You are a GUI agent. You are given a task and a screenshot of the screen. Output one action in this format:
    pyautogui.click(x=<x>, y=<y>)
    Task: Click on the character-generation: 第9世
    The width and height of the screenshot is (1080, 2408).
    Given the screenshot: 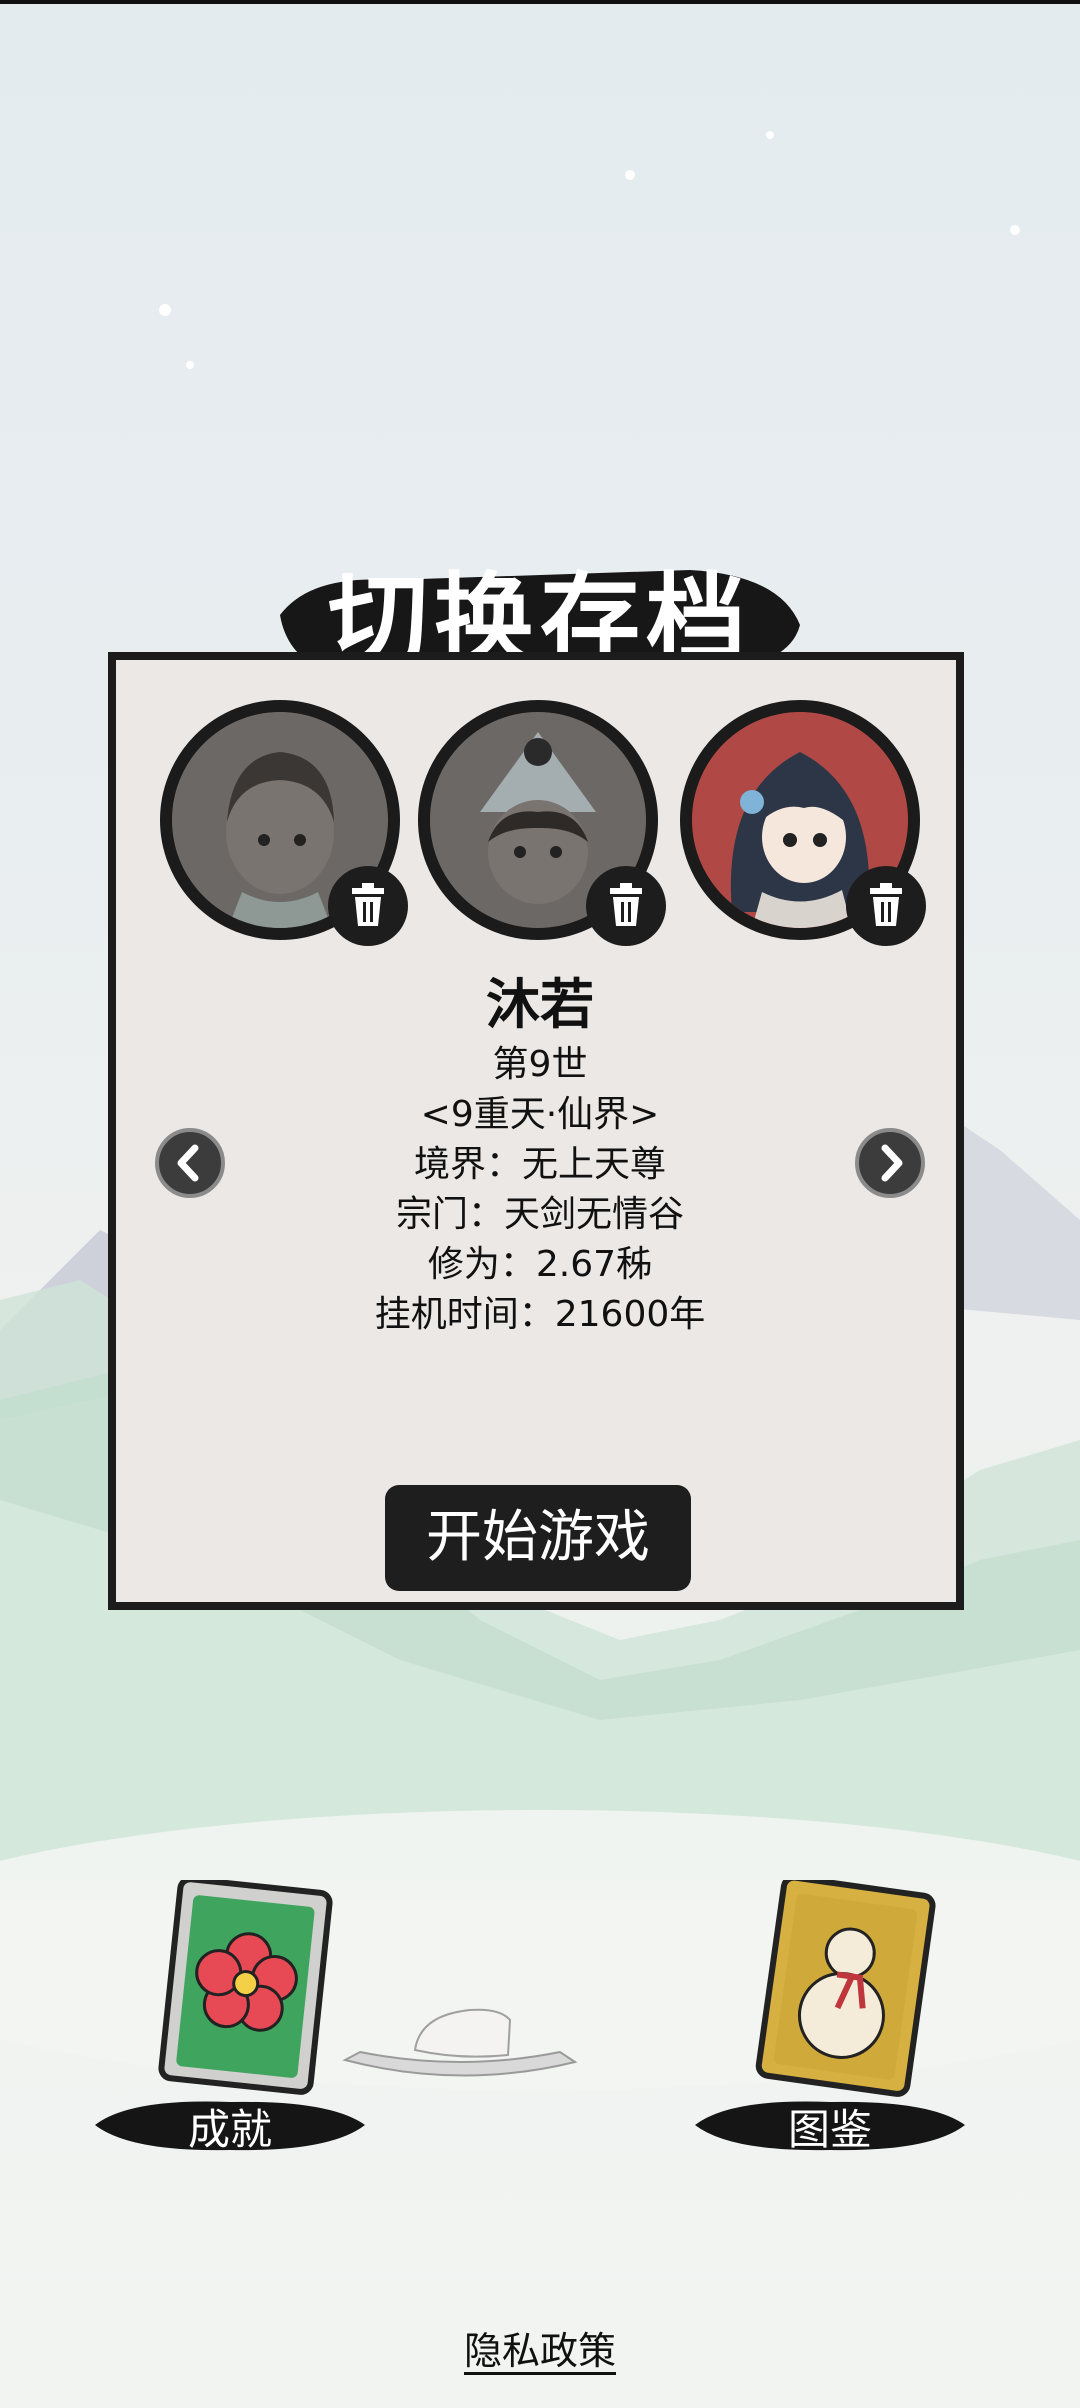 What is the action you would take?
    pyautogui.click(x=540, y=1064)
    